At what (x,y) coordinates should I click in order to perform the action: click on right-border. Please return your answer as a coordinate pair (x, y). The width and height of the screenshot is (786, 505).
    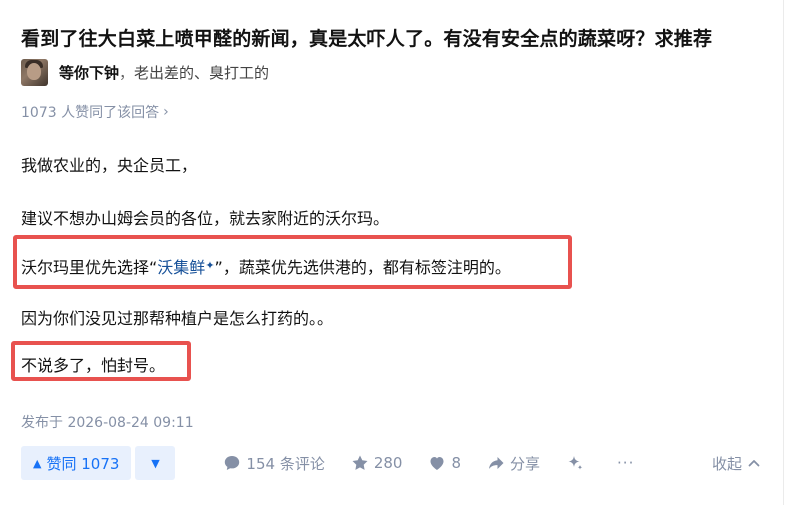
    Looking at the image, I should click on (783, 252).